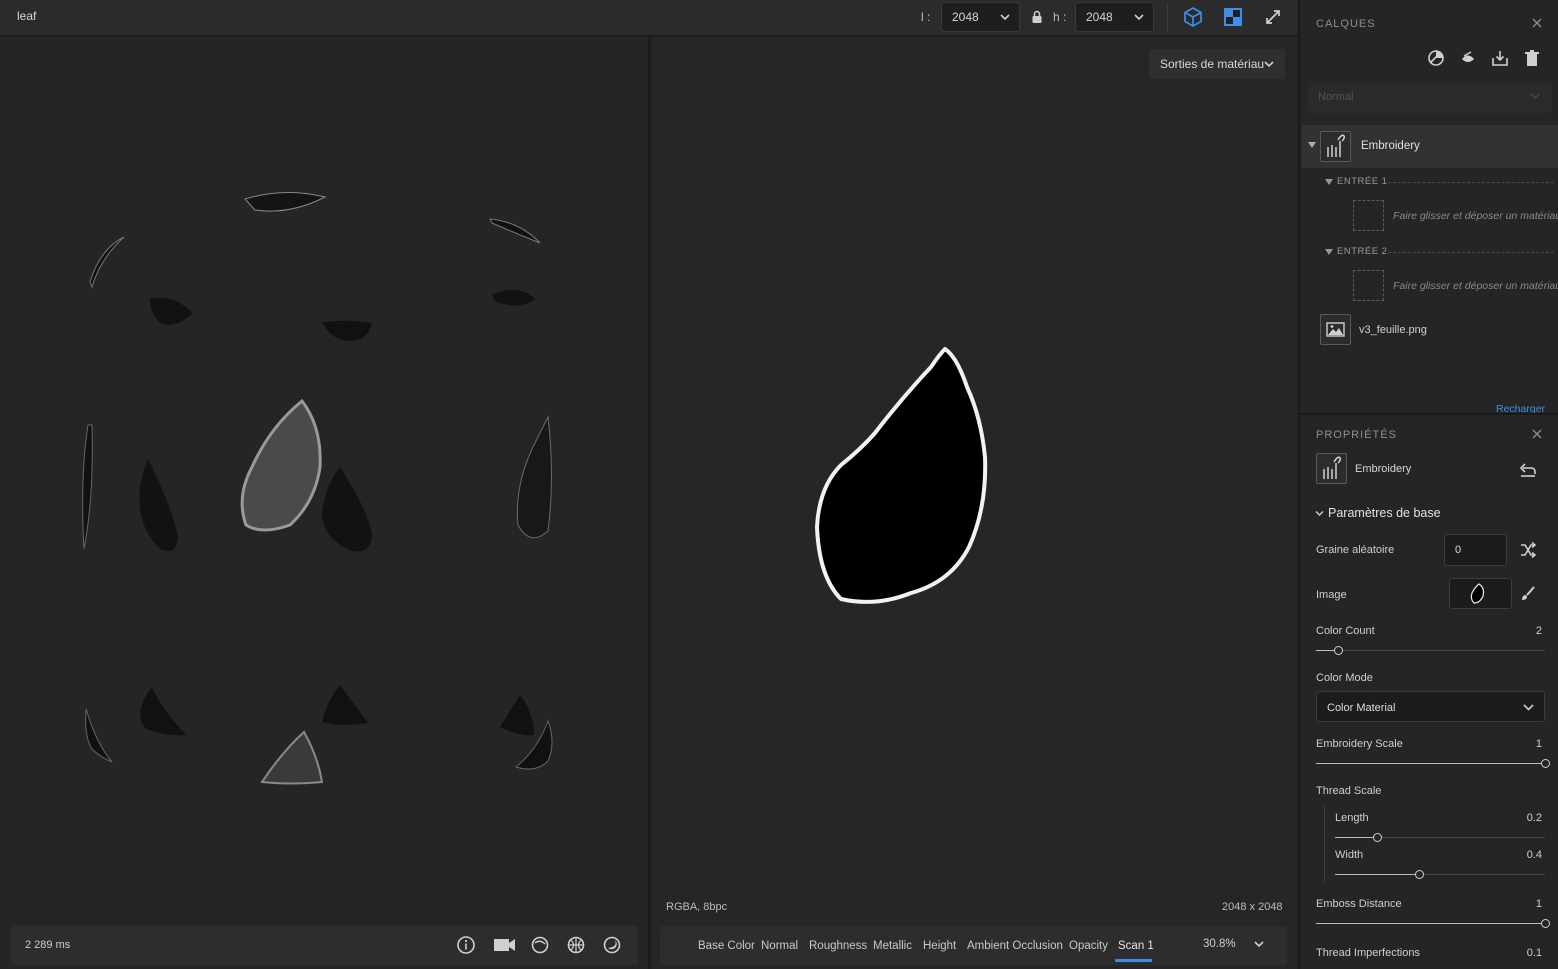  Describe the element at coordinates (505, 945) in the screenshot. I see `camera-icon` at that location.